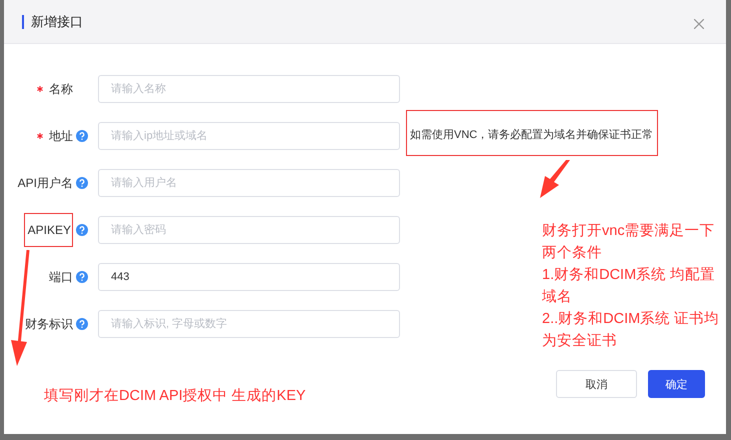 The image size is (731, 440). What do you see at coordinates (49, 324) in the screenshot?
I see `field-label: 财务标识` at bounding box center [49, 324].